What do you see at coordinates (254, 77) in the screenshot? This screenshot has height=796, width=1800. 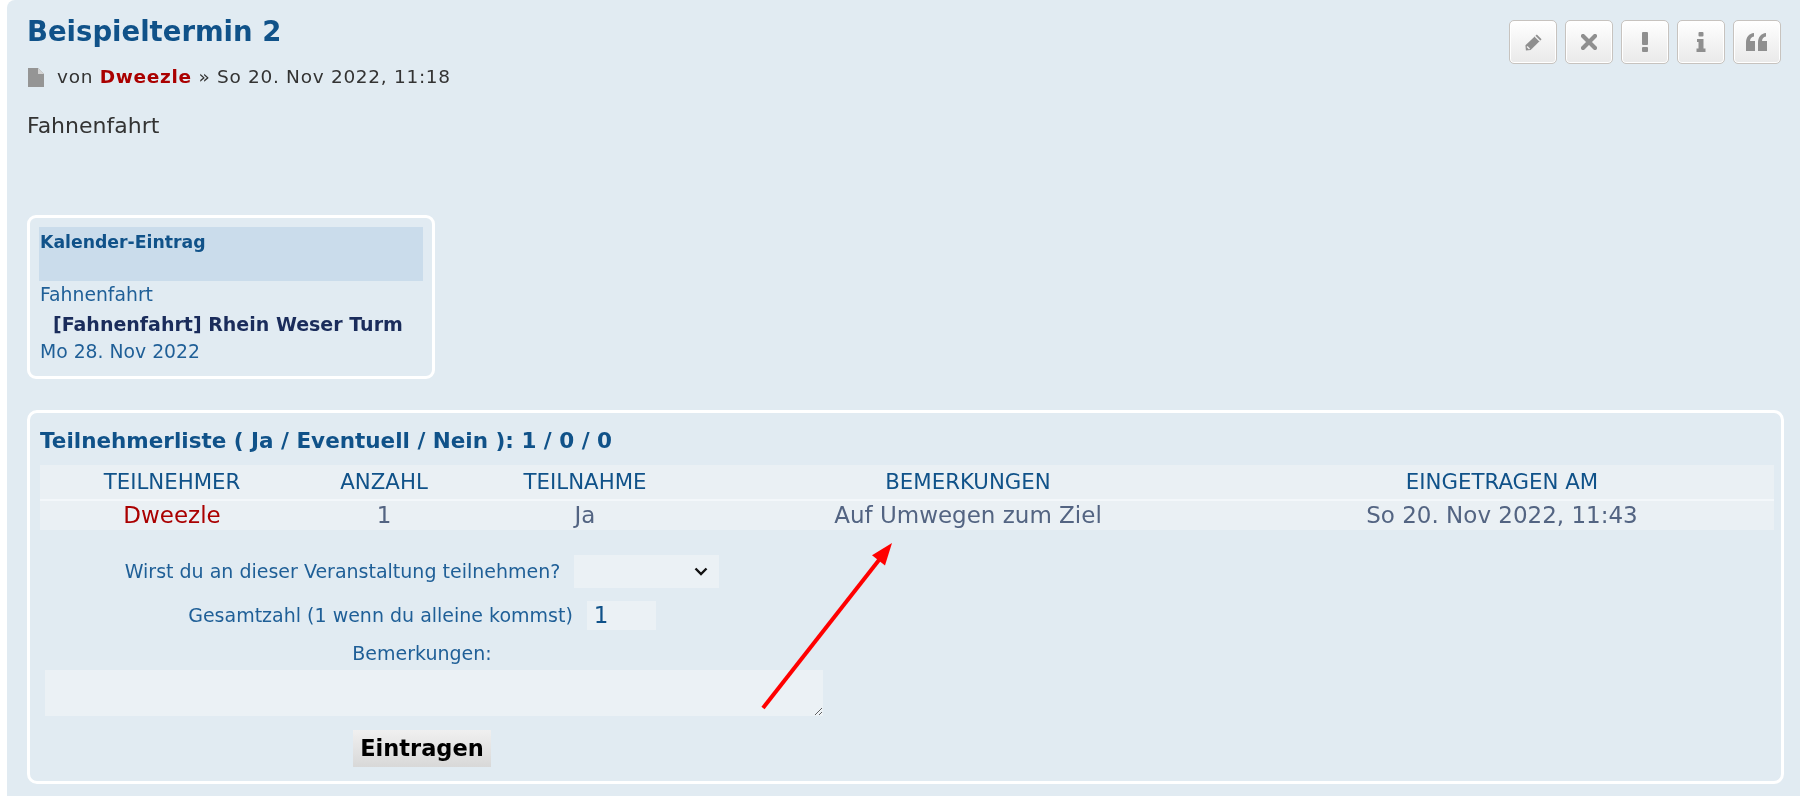 I see `post-byline: von Dweezle » So 20. Nov 2022, 11:18` at bounding box center [254, 77].